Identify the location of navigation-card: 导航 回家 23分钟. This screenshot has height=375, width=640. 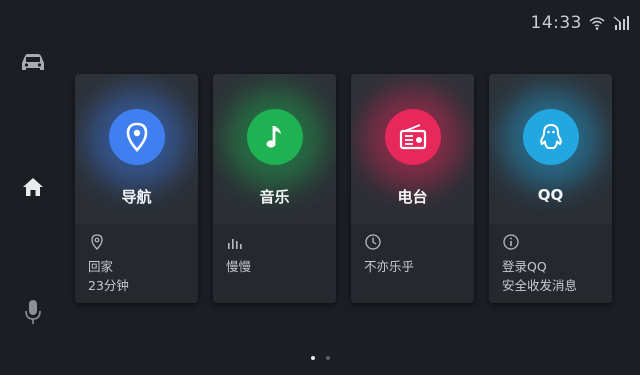
(136, 188).